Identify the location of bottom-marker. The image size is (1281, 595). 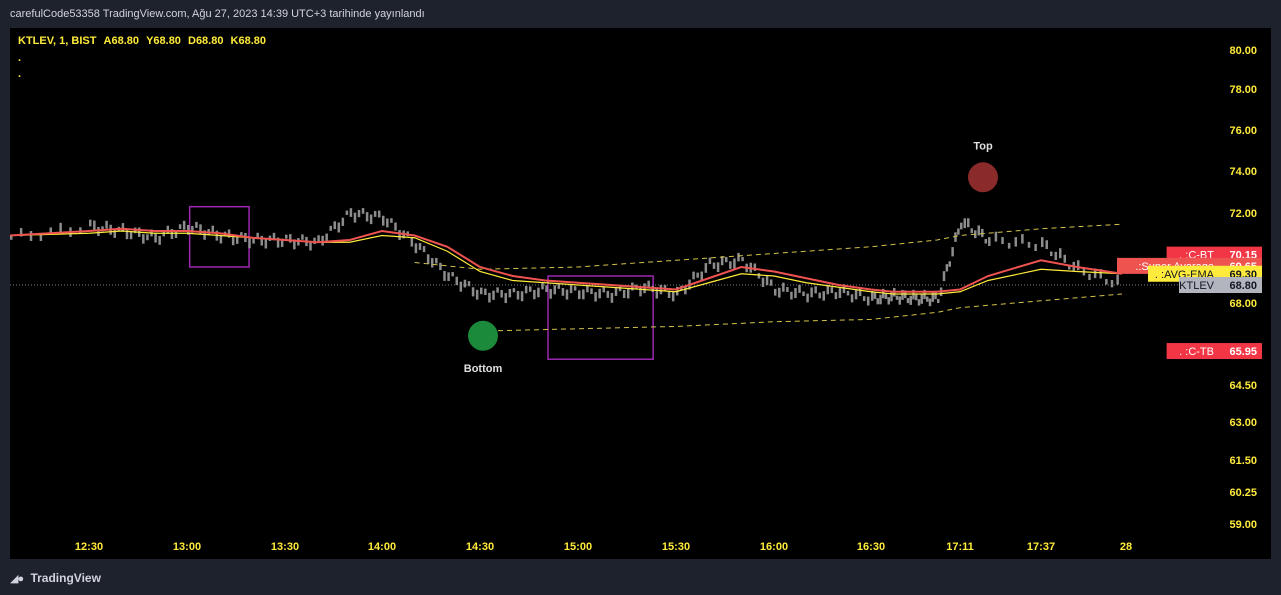
(483, 335).